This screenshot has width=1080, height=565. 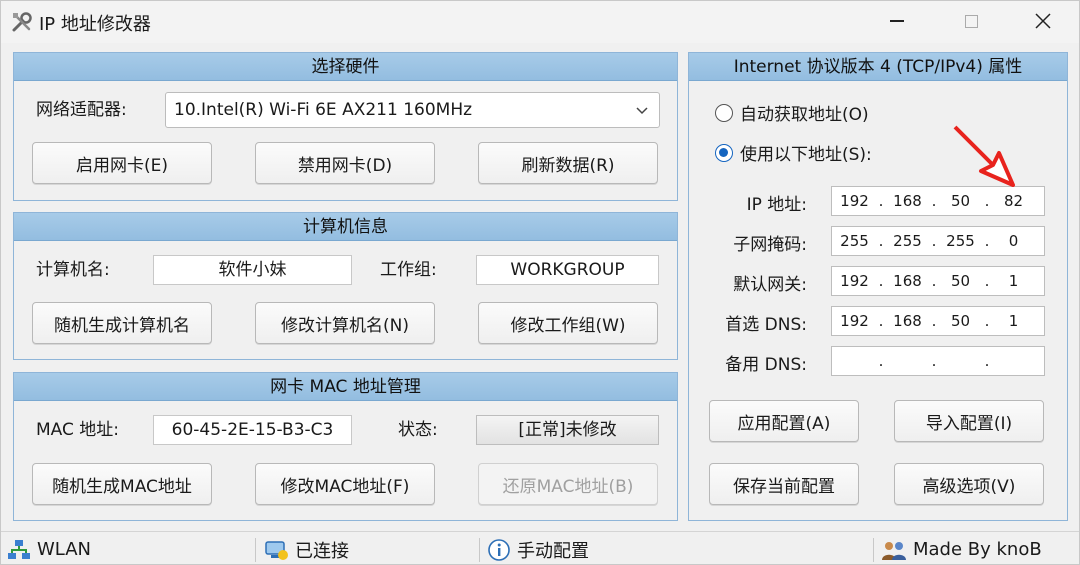 What do you see at coordinates (806, 155) in the screenshot?
I see `radio-manual-label: 使用以下地址(S):` at bounding box center [806, 155].